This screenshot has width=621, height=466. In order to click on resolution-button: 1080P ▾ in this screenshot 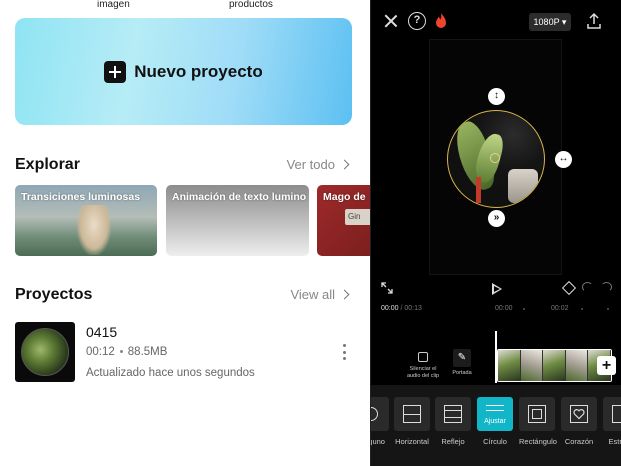, I will do `click(550, 22)`.